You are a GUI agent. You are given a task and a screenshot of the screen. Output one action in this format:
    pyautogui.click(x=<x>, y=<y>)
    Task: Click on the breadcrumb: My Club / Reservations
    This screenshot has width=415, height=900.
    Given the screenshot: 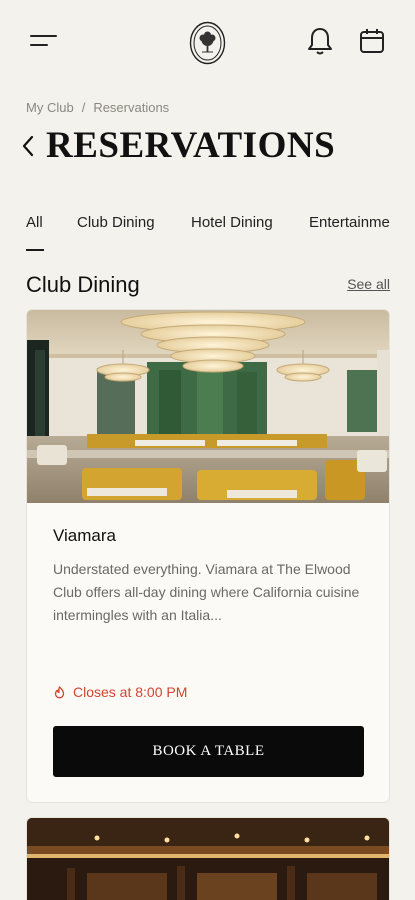 What is the action you would take?
    pyautogui.click(x=97, y=107)
    